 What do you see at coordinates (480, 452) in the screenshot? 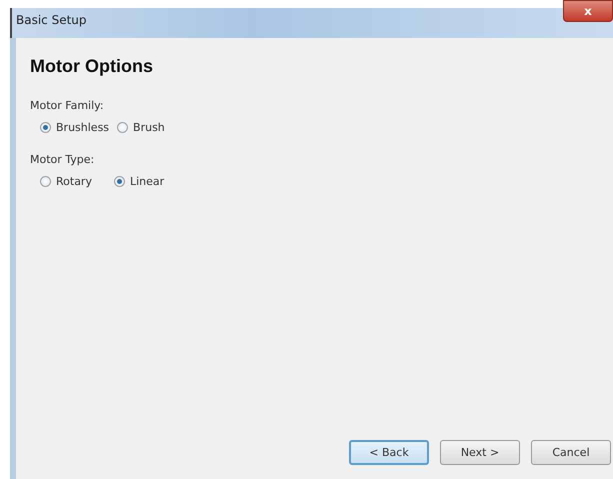
I see `dialog-button: Next >` at bounding box center [480, 452].